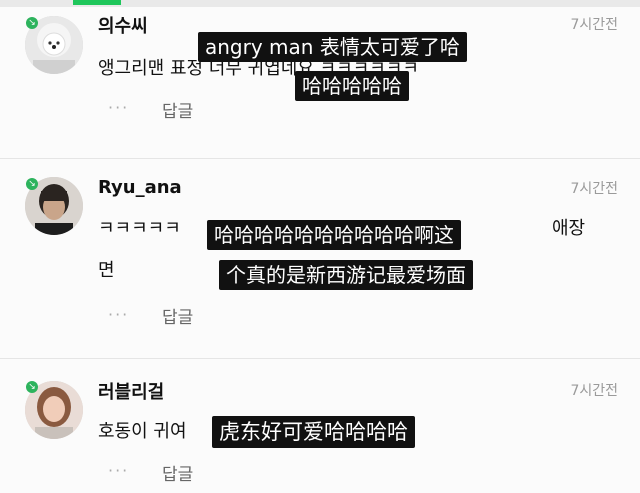 The image size is (640, 493). Describe the element at coordinates (569, 228) in the screenshot. I see `comment-text-end: 애장` at that location.